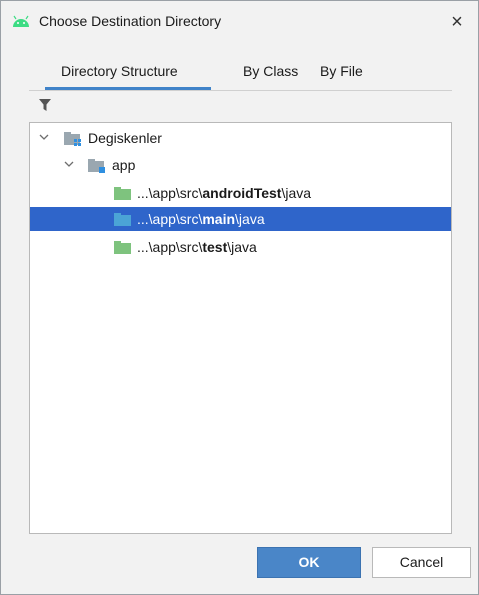  What do you see at coordinates (421, 562) in the screenshot?
I see `cancel-button: Cancel` at bounding box center [421, 562].